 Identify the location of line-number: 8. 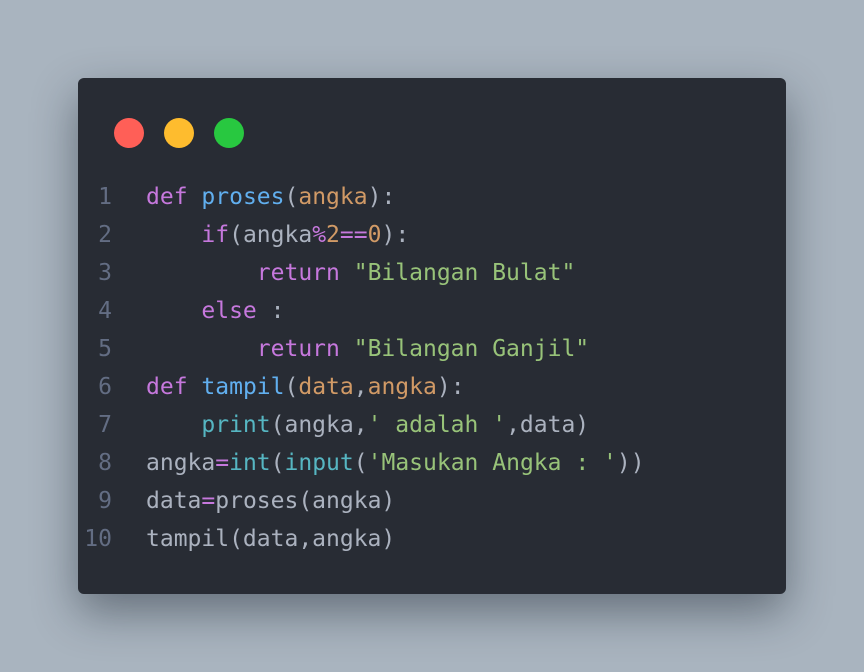
(105, 463).